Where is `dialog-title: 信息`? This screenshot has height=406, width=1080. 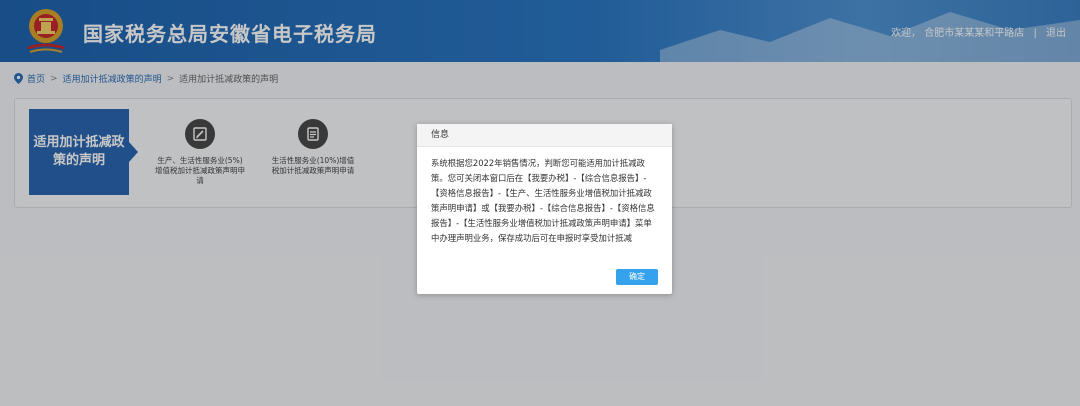
dialog-title: 信息 is located at coordinates (544, 135).